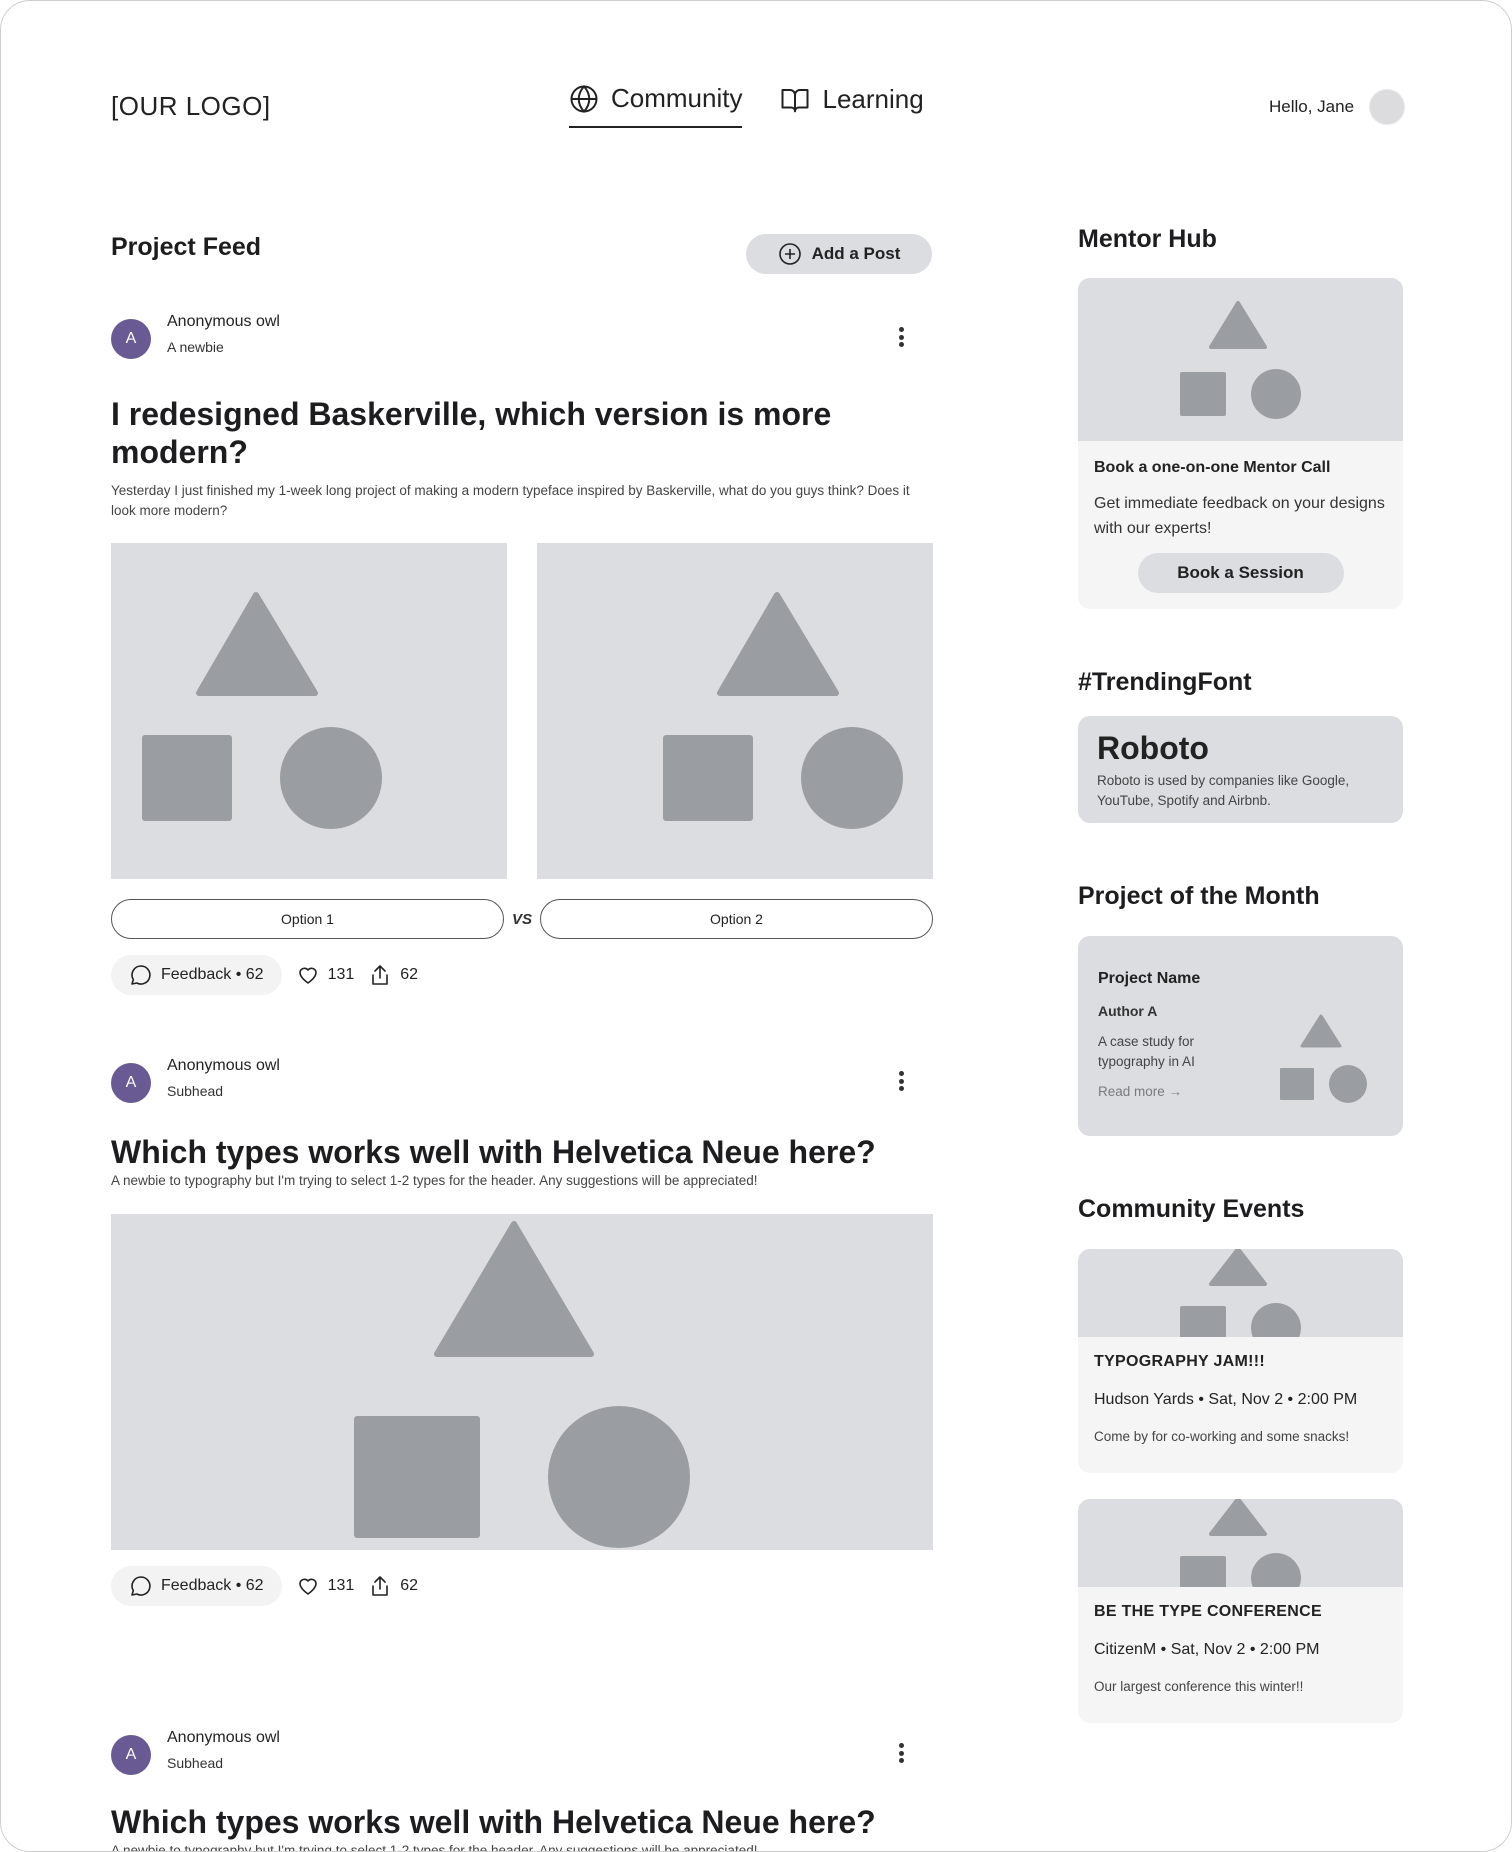  I want to click on trending-font-name: Roboto, so click(1153, 748).